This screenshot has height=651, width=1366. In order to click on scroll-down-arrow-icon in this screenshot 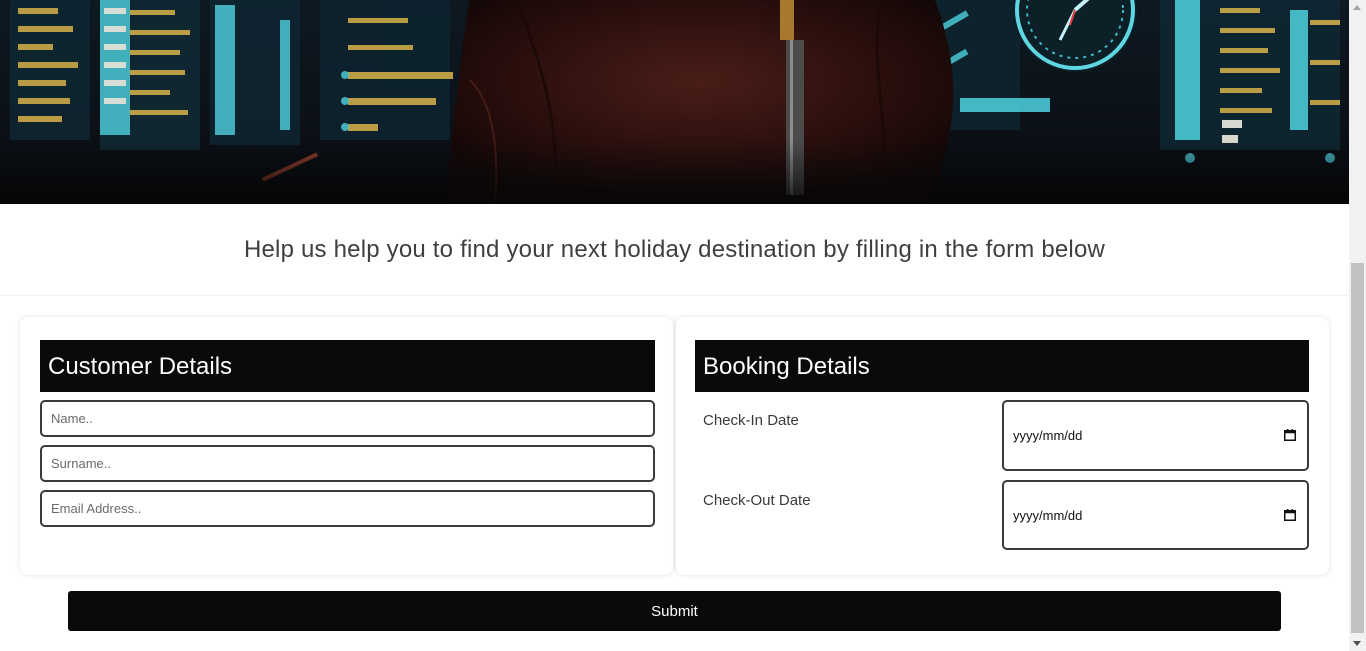, I will do `click(1357, 643)`.